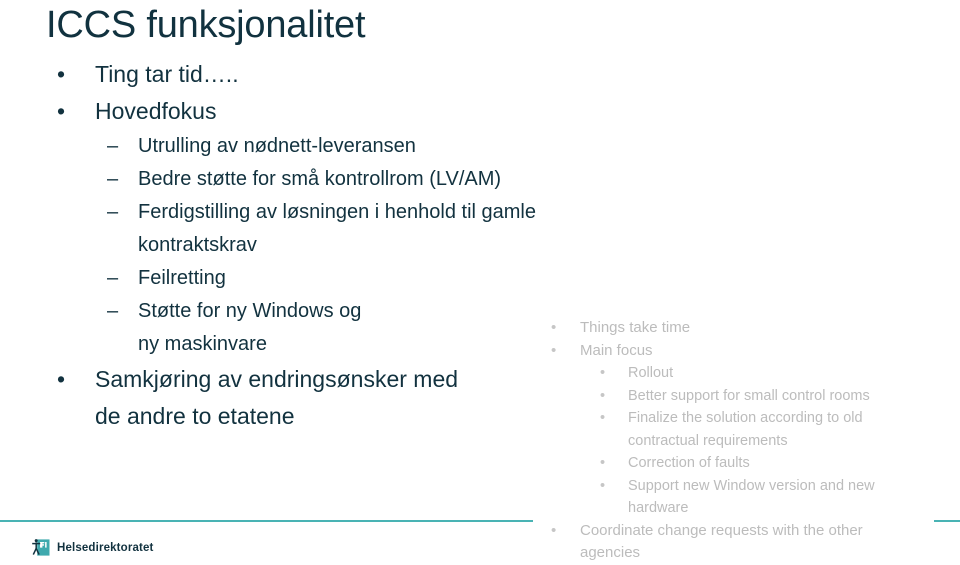  What do you see at coordinates (480, 396) in the screenshot?
I see `english-bullet-item: • Better support for small control rooms` at bounding box center [480, 396].